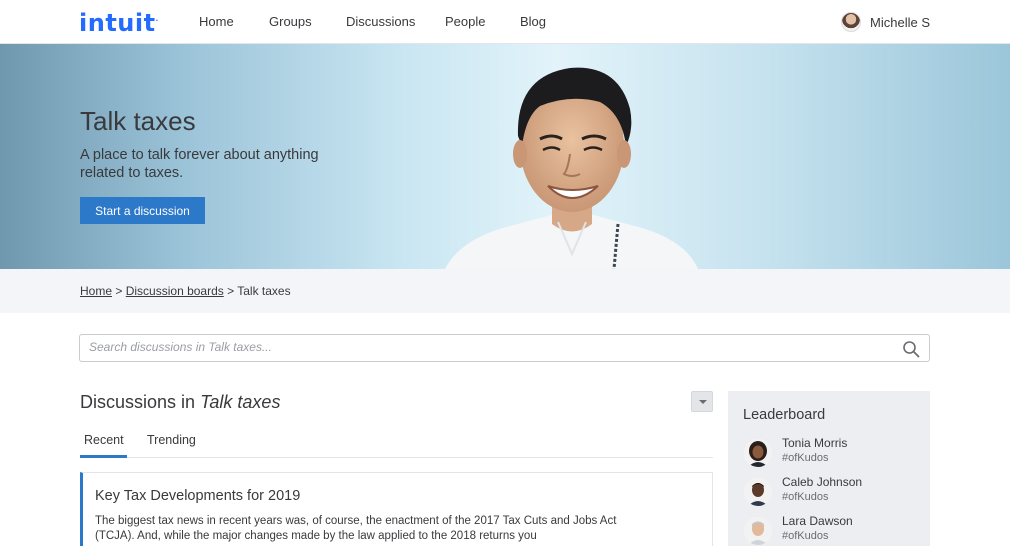 This screenshot has width=1010, height=546. I want to click on leaderboard-item: Caleb Johnson #ofKudos, so click(833, 491).